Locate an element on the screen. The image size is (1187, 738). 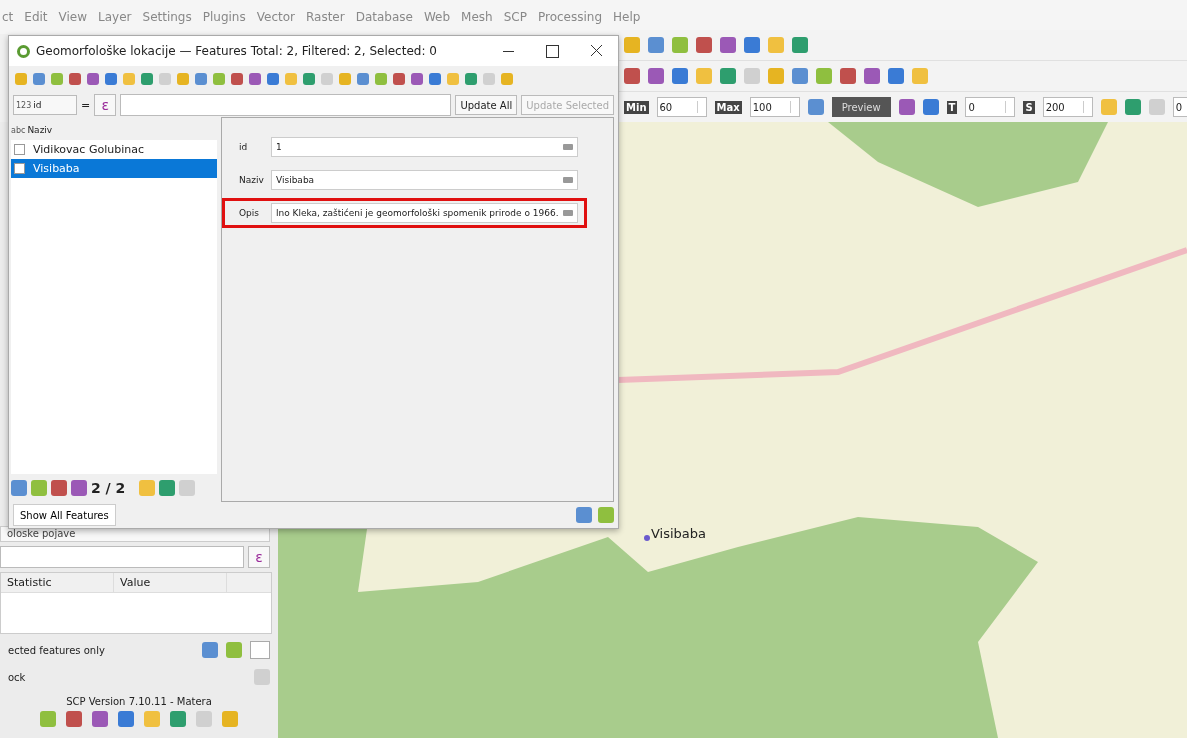
menu-item: Settings is located at coordinates (167, 17).